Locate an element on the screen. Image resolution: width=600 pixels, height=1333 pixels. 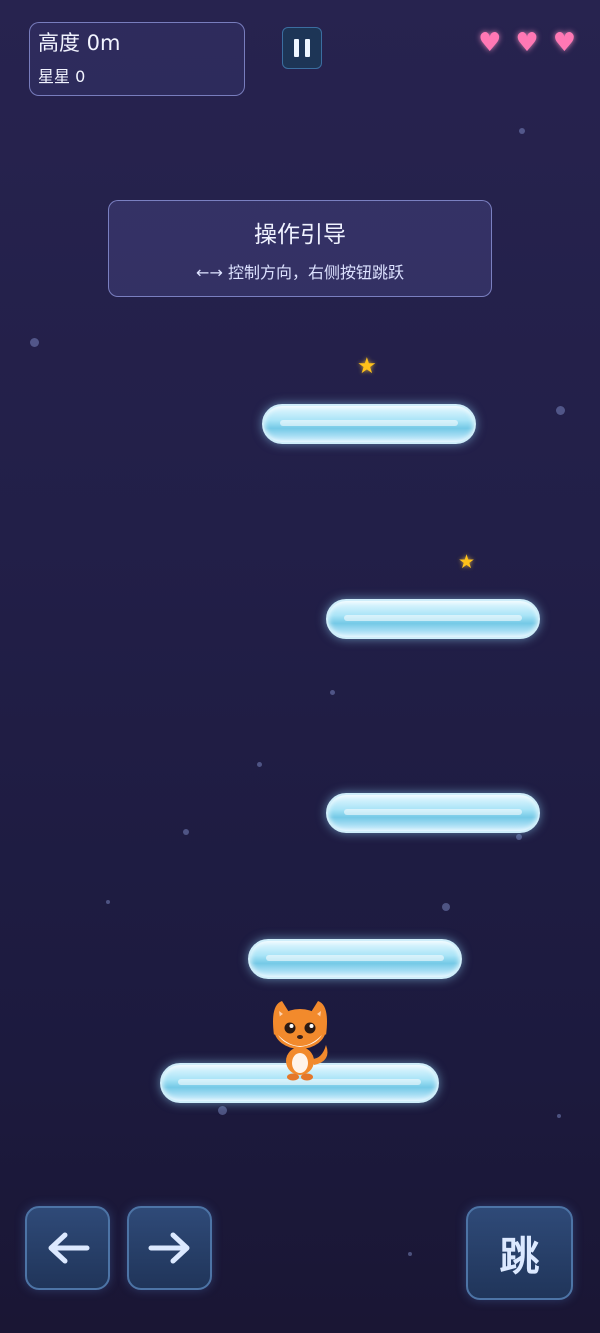
tutorial-hint: ←→ 控制方向，右侧按钮跳跃 is located at coordinates (300, 272).